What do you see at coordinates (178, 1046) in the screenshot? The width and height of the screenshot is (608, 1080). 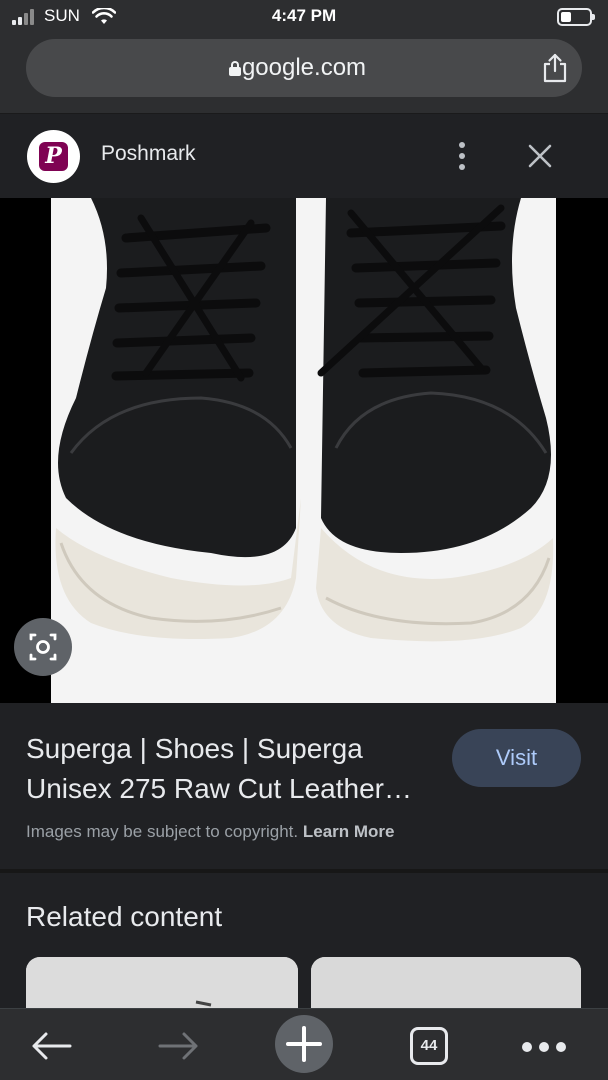 I see `forward-arrow-icon` at bounding box center [178, 1046].